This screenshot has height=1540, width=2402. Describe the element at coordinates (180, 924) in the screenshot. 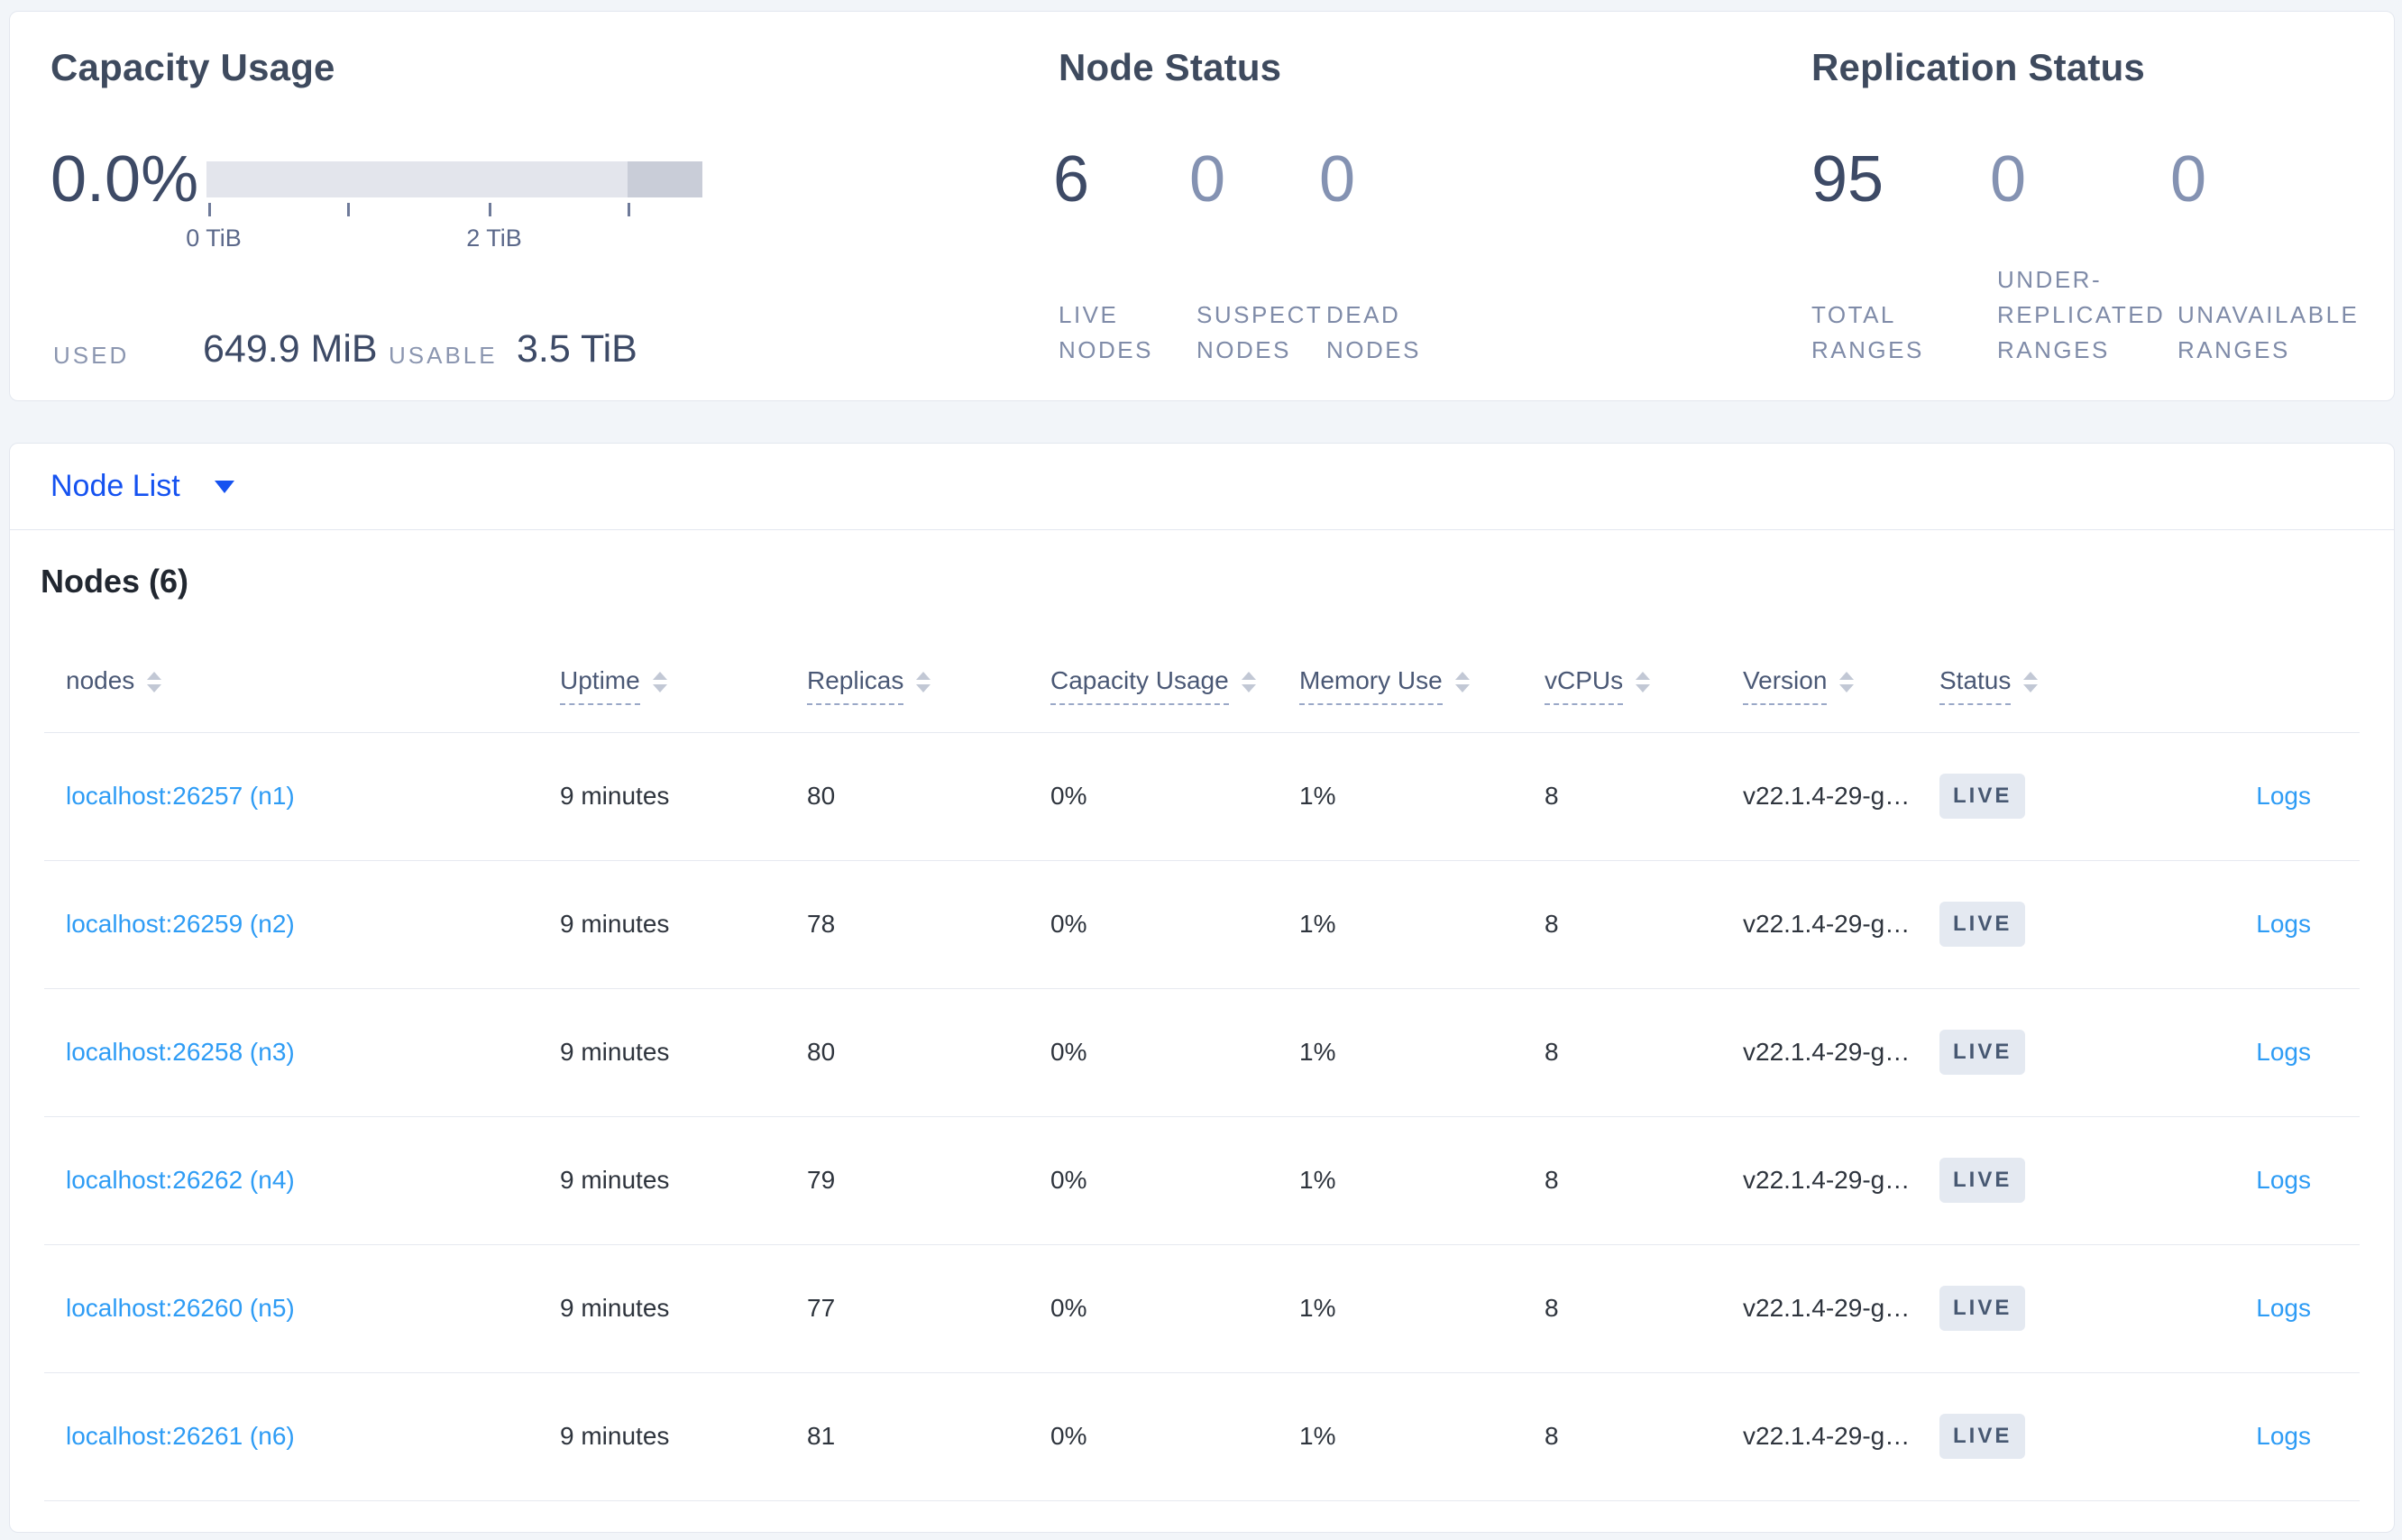

I see `node-link: localhost:26259 (n2)` at that location.